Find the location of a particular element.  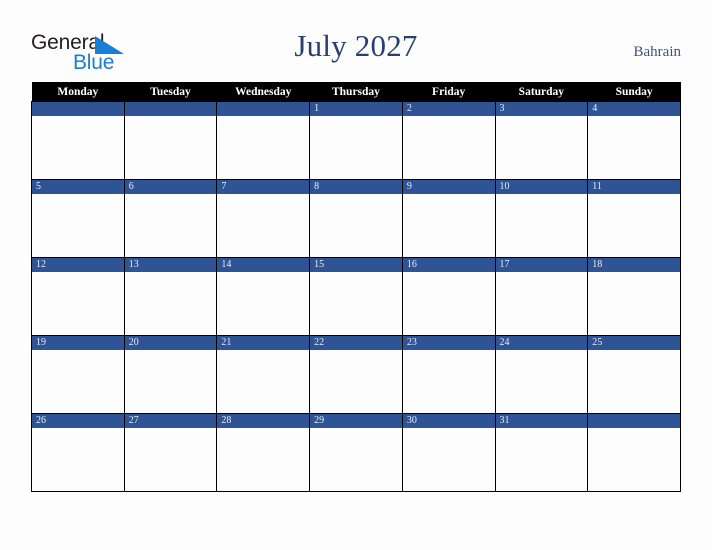

day-number: 29 is located at coordinates (356, 421).